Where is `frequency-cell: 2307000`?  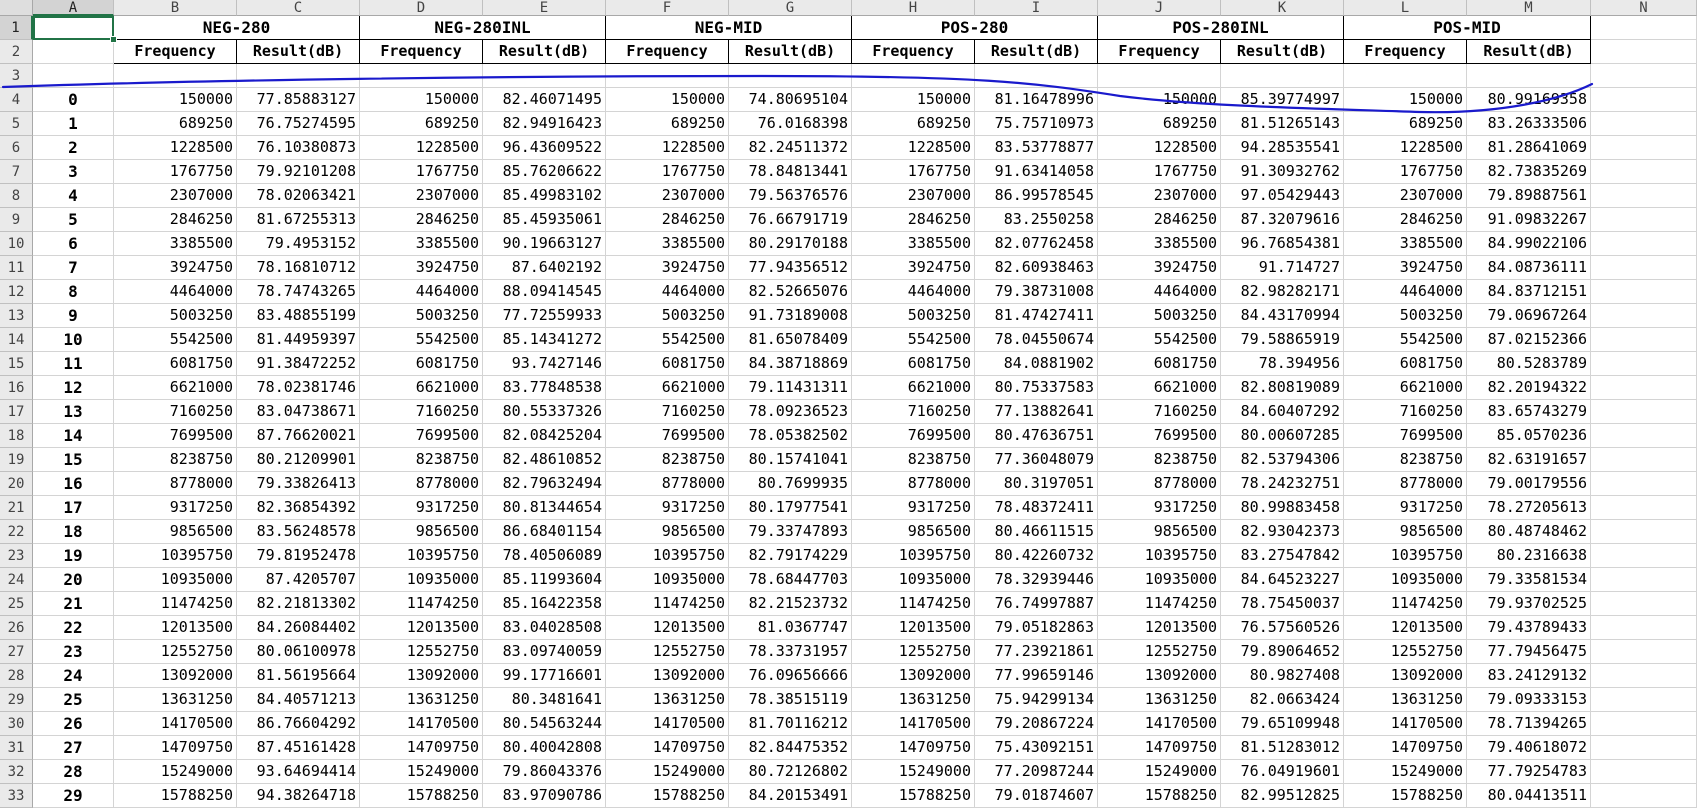
frequency-cell: 2307000 is located at coordinates (1159, 196).